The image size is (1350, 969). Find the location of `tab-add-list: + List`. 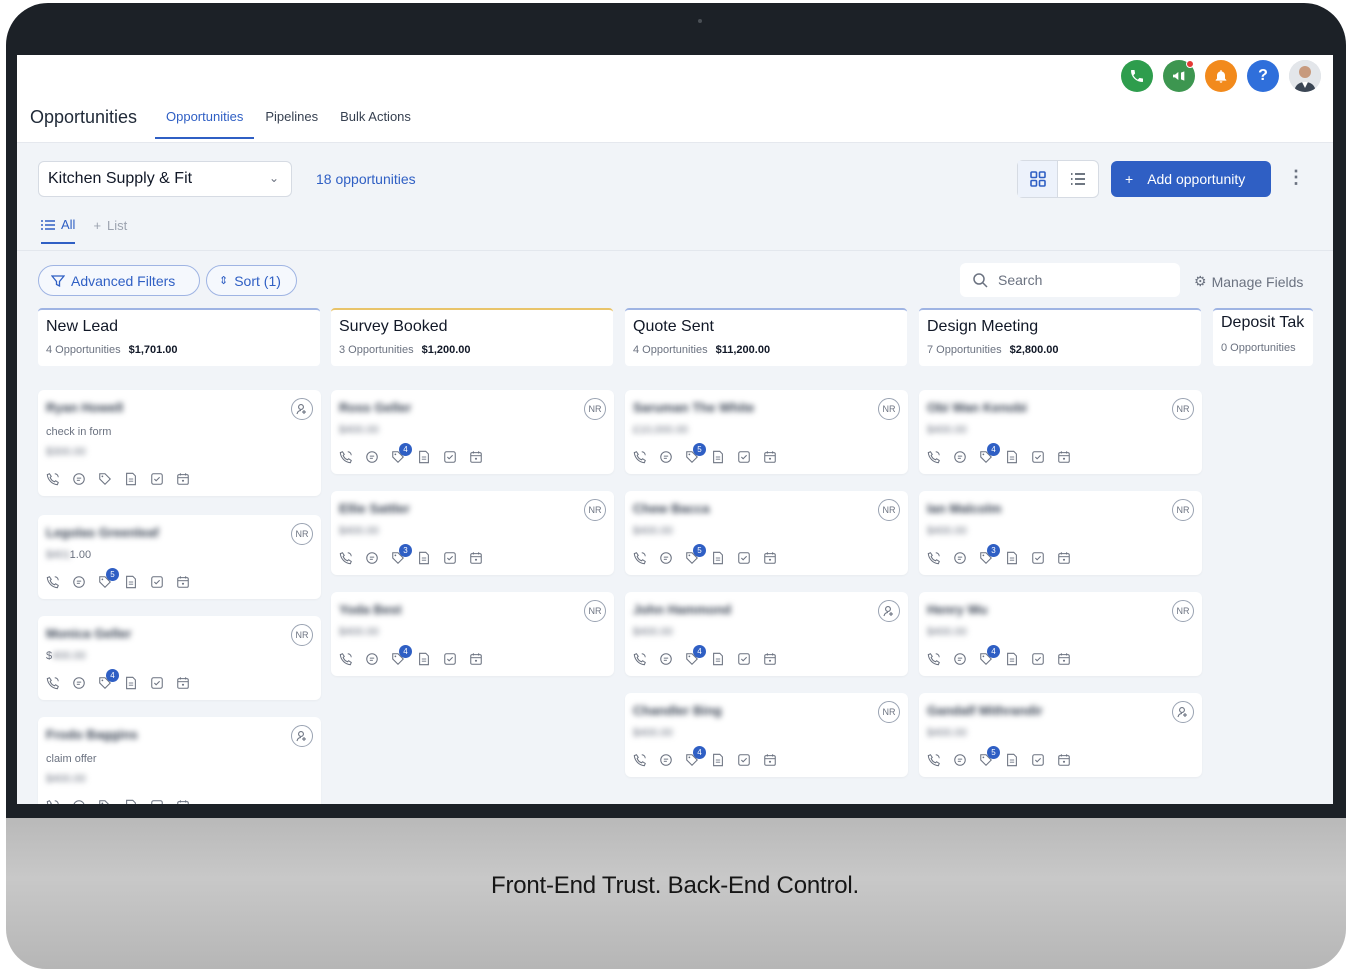

tab-add-list: + List is located at coordinates (110, 230).